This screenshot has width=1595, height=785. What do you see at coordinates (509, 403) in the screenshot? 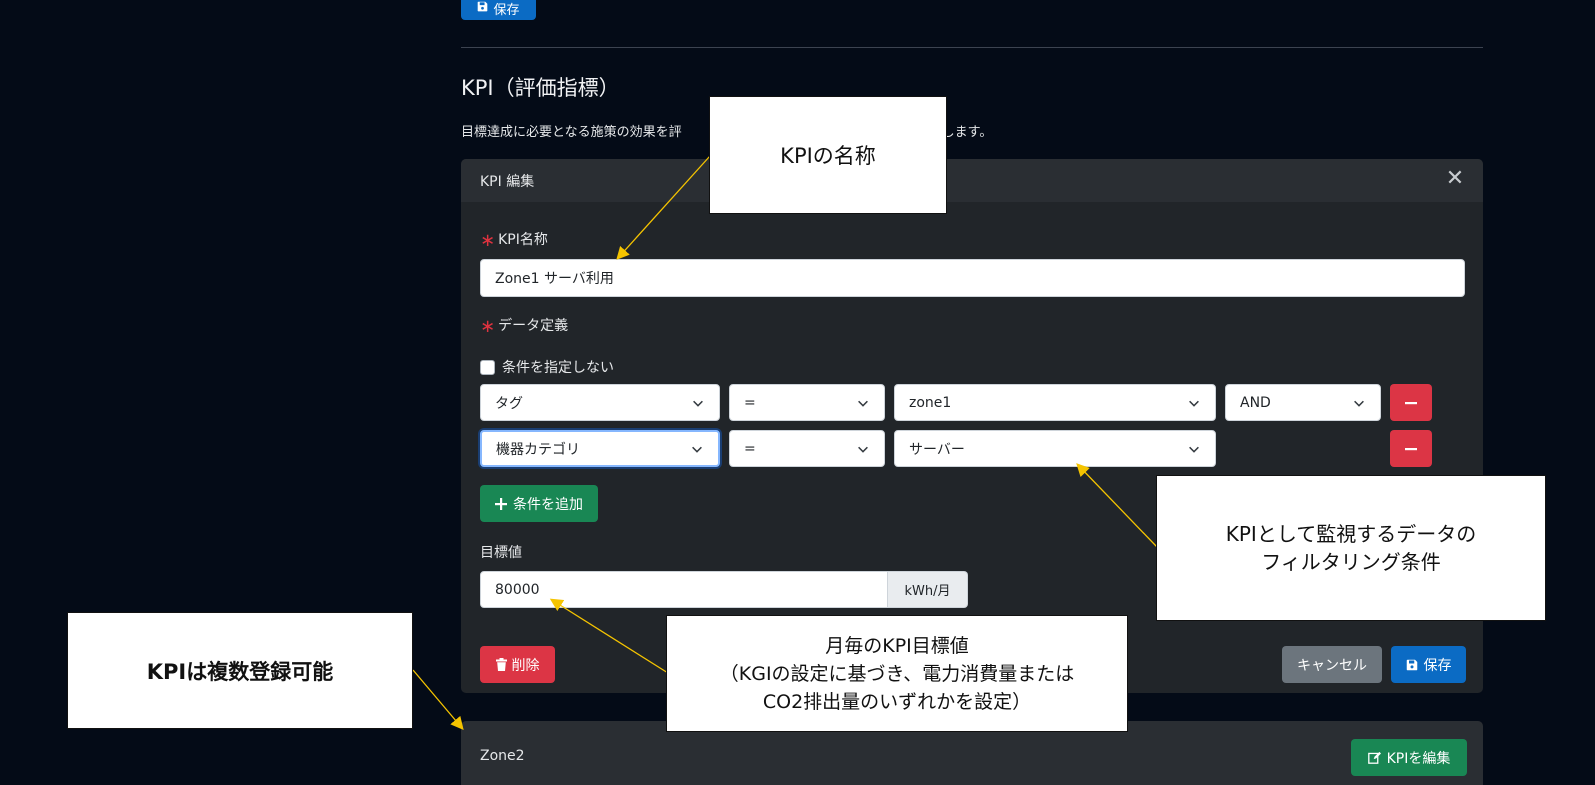
I see `condition-1-field-value: タグ` at bounding box center [509, 403].